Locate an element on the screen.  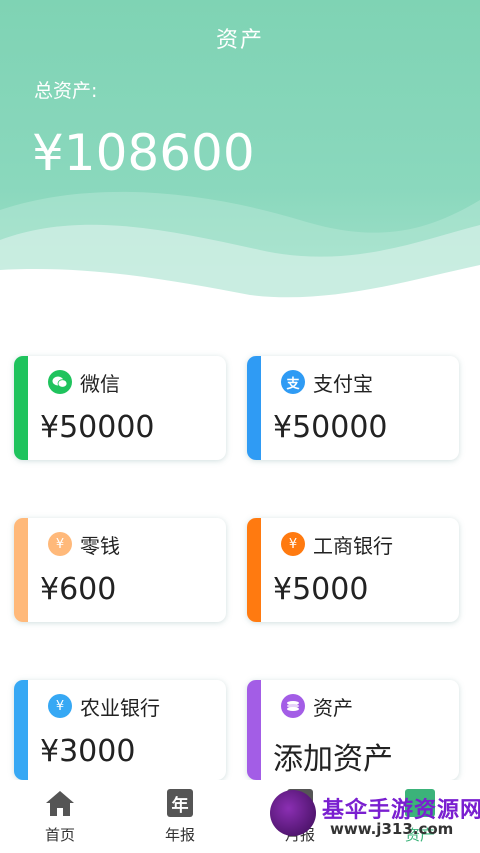
asset-card-icbc: ¥ 工商银行 ¥5000 is located at coordinates (353, 570).